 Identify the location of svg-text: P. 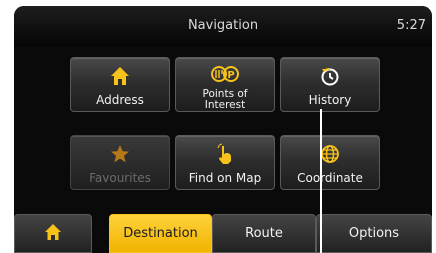
(230, 75).